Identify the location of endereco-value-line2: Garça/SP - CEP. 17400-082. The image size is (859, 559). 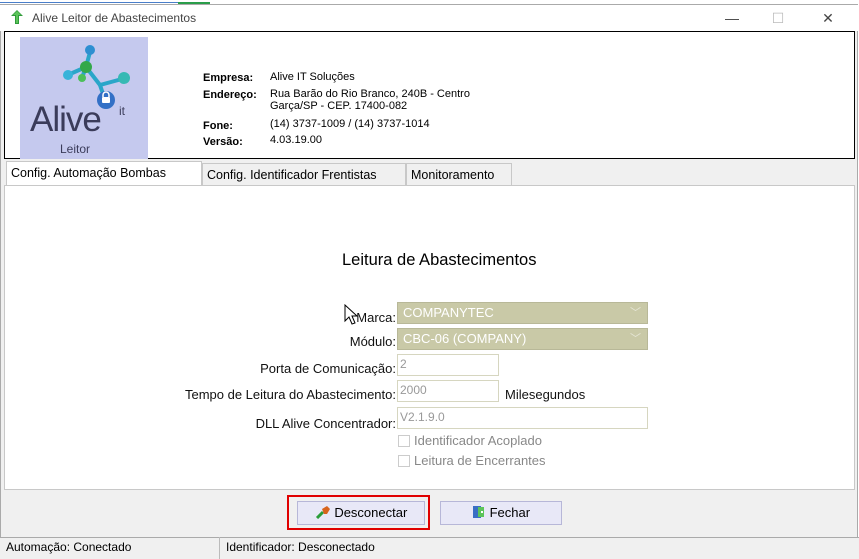
(339, 106).